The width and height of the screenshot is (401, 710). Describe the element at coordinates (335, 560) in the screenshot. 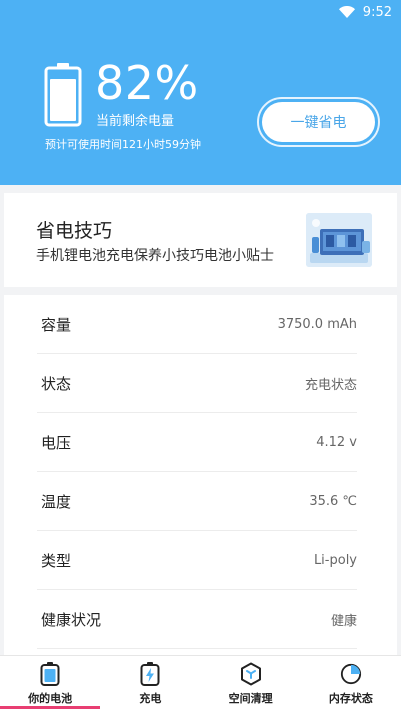

I see `info-value: Li-poly` at that location.